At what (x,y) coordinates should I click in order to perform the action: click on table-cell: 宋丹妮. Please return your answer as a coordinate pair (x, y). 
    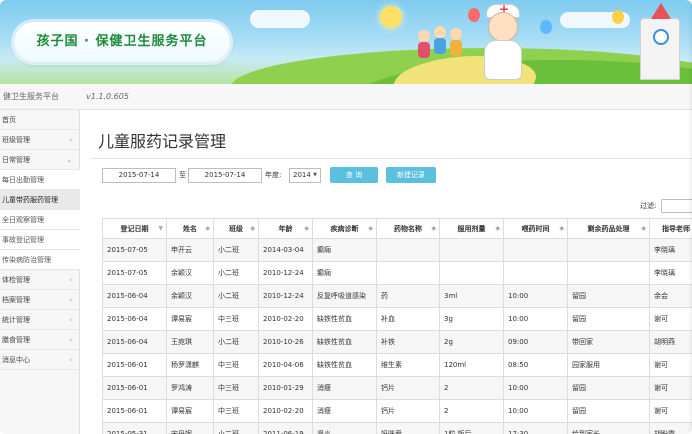
    Looking at the image, I should click on (190, 428).